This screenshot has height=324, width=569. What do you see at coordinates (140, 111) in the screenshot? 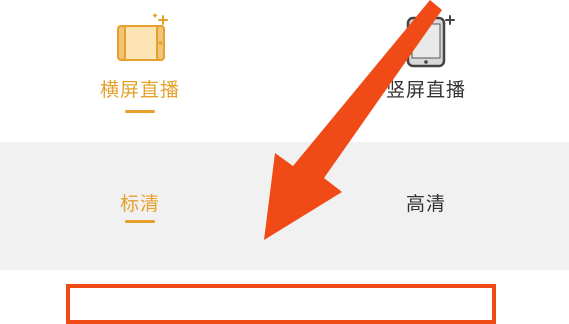
I see `landscape-live-underline` at bounding box center [140, 111].